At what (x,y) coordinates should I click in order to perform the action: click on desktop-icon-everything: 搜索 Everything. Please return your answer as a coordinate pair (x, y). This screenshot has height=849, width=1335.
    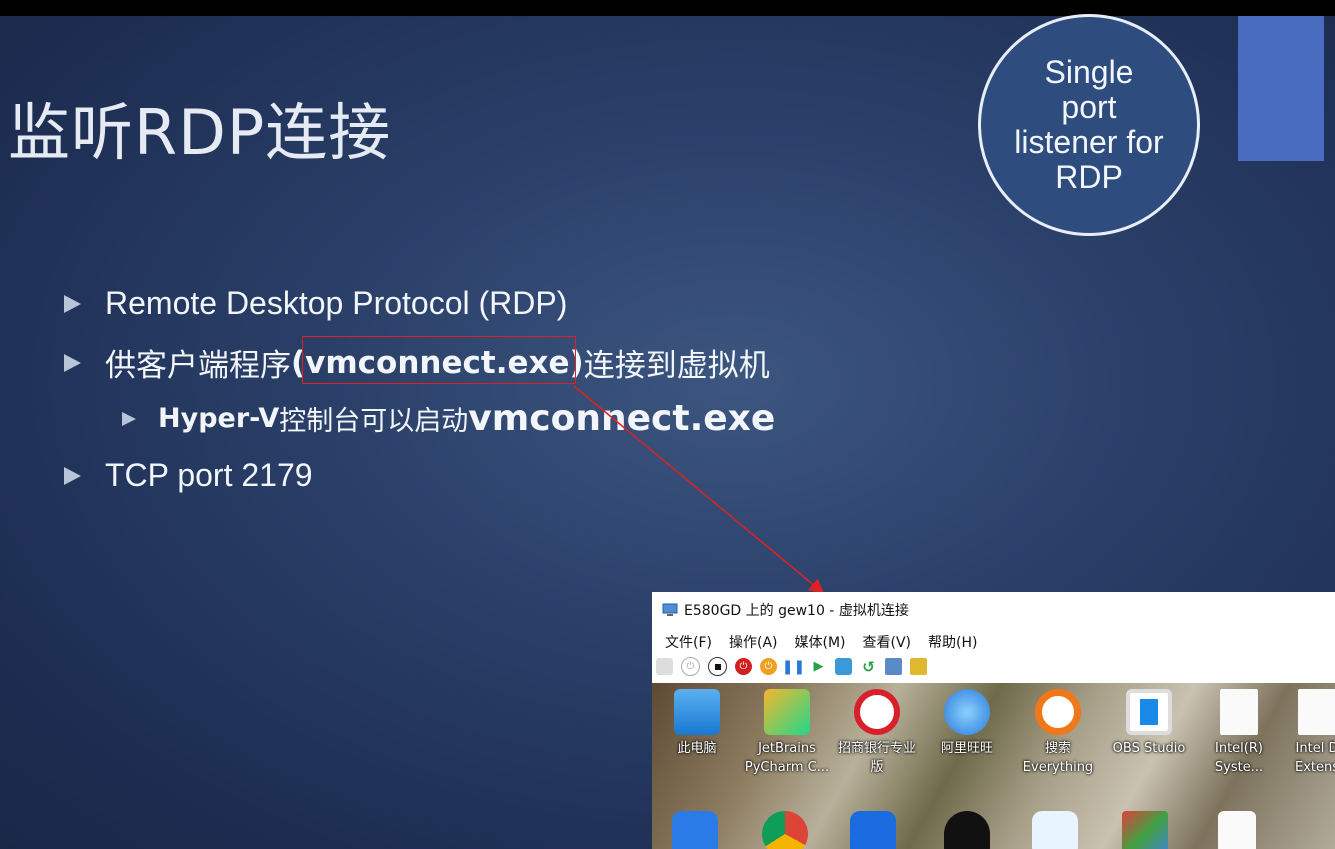
    Looking at the image, I should click on (1058, 733).